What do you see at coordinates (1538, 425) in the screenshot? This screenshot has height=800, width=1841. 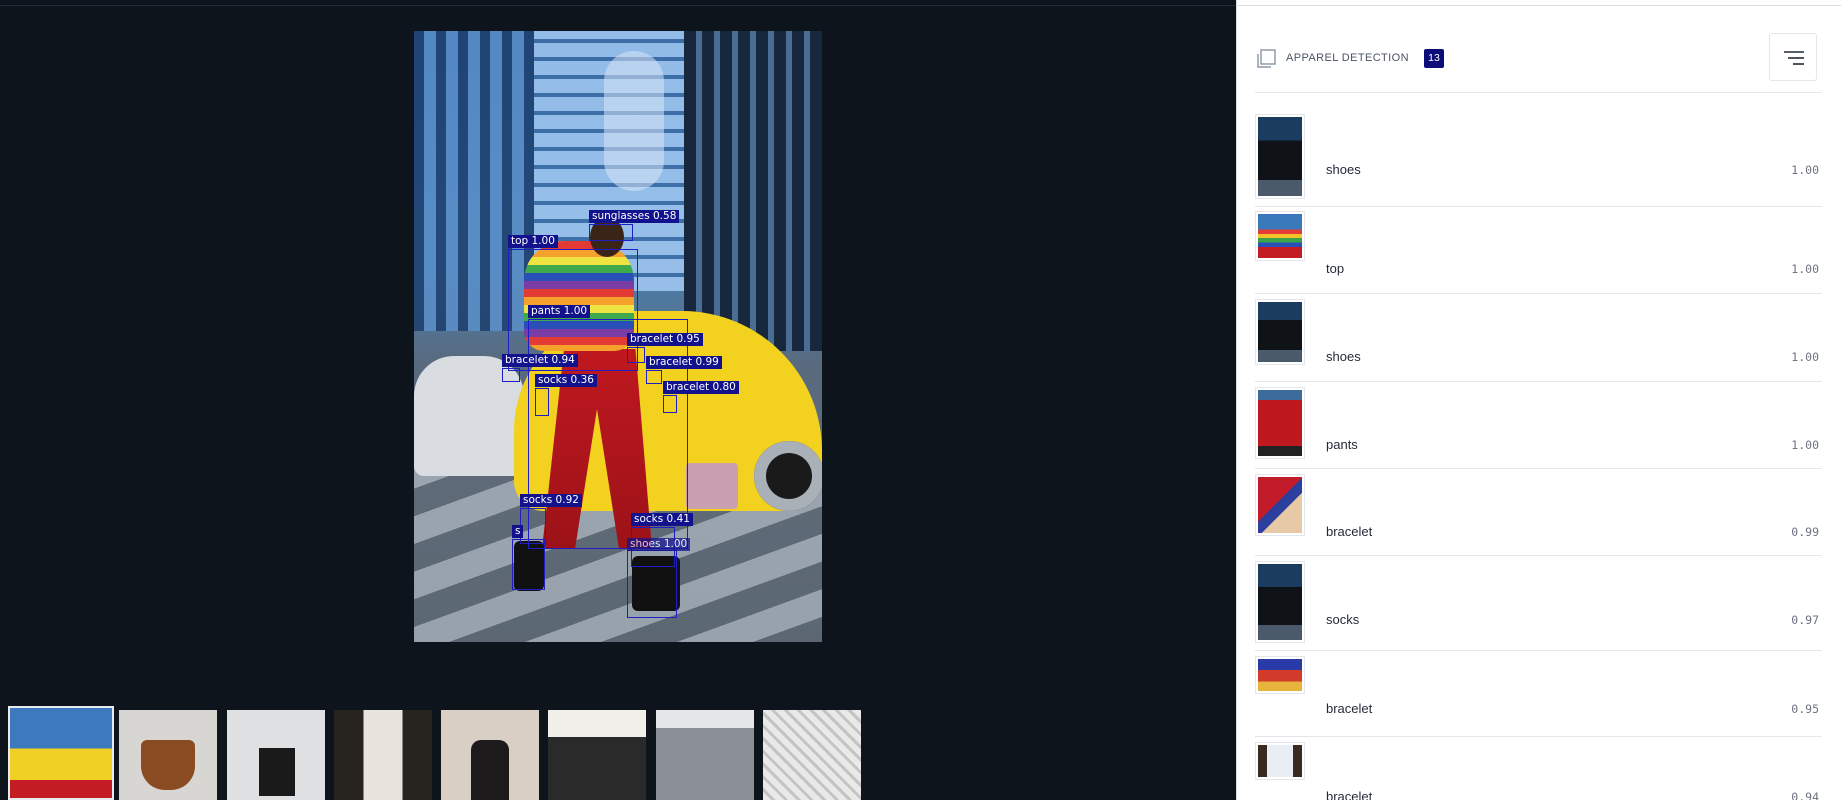 I see `detection-list-item: pants 1.00` at bounding box center [1538, 425].